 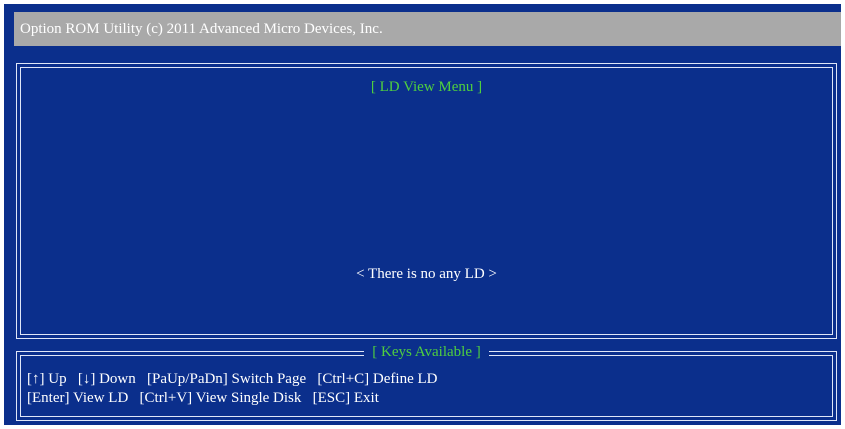 I want to click on keys-title-wrap: [ Keys Available ], so click(x=426, y=352).